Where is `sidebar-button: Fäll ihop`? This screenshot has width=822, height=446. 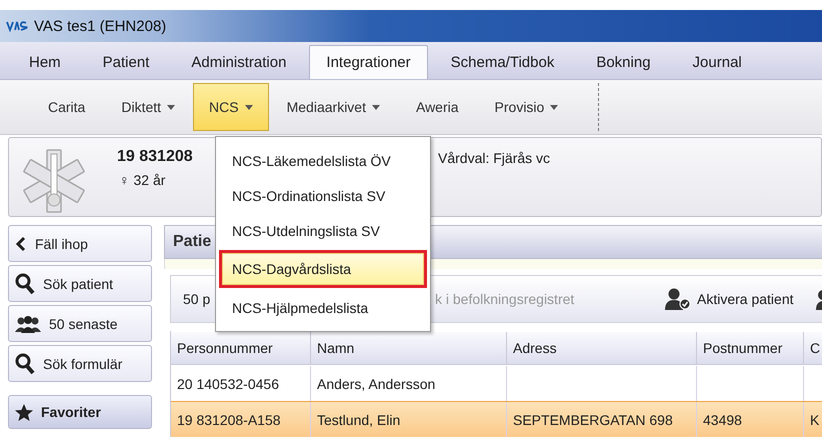
sidebar-button: Fäll ihop is located at coordinates (80, 243).